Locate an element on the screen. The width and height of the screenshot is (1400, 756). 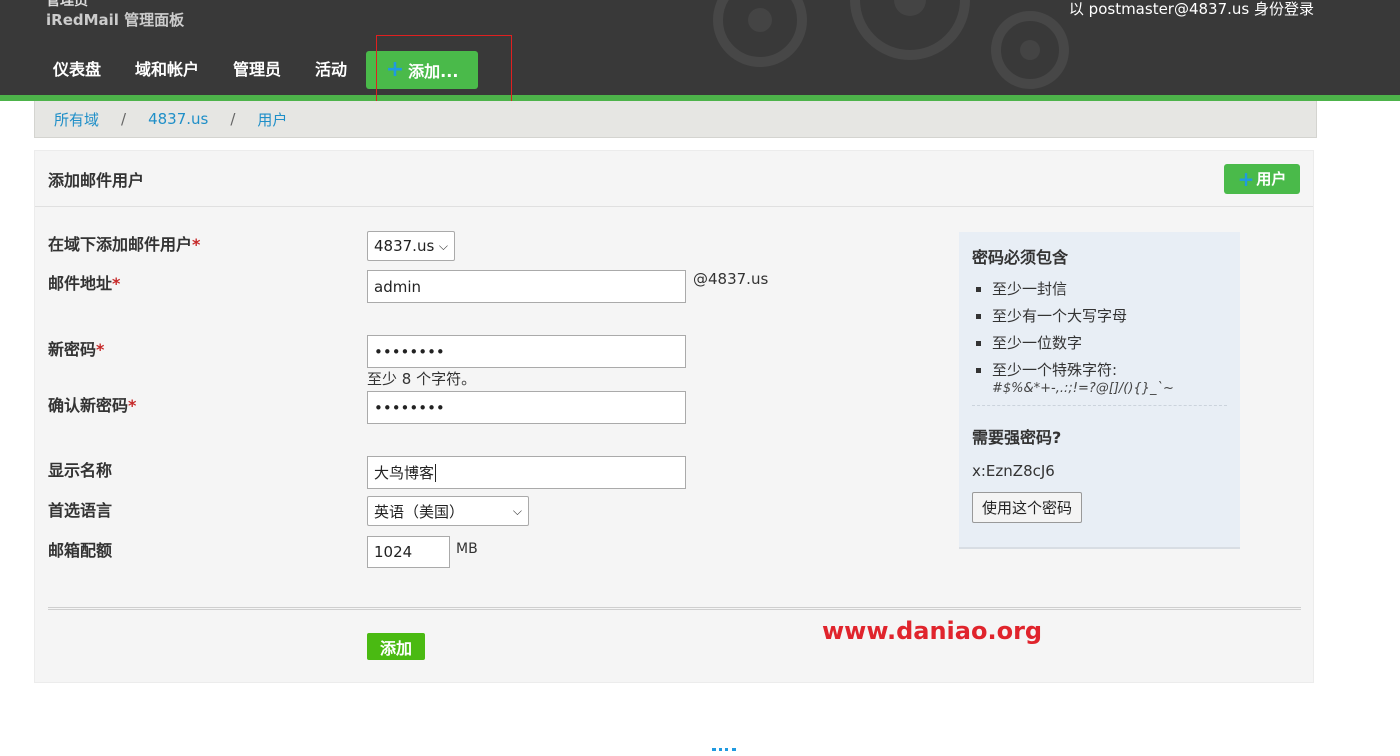
dashed-divider is located at coordinates (1099, 405).